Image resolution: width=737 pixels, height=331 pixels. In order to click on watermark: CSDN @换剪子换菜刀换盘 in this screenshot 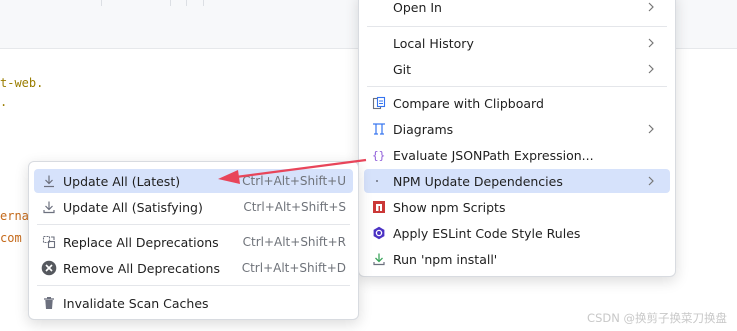, I will do `click(657, 318)`.